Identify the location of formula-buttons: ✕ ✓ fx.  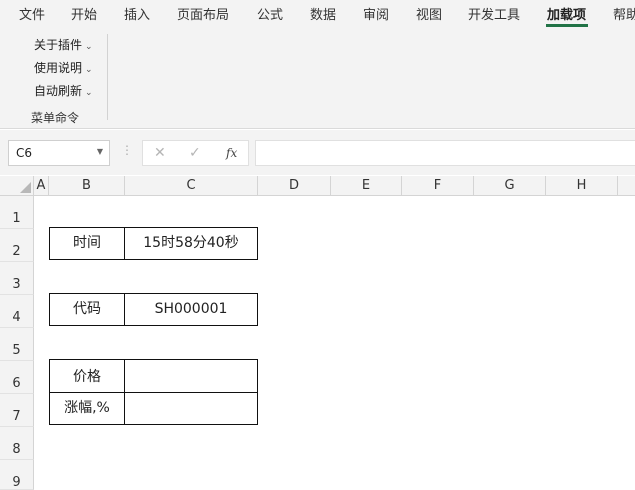
(195, 153).